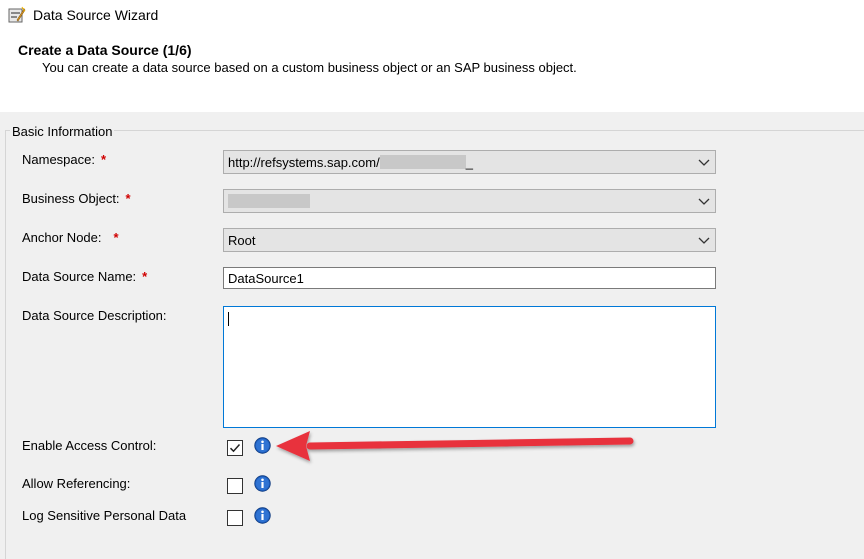  I want to click on data-source-name-label: Data Source Name: *, so click(84, 276).